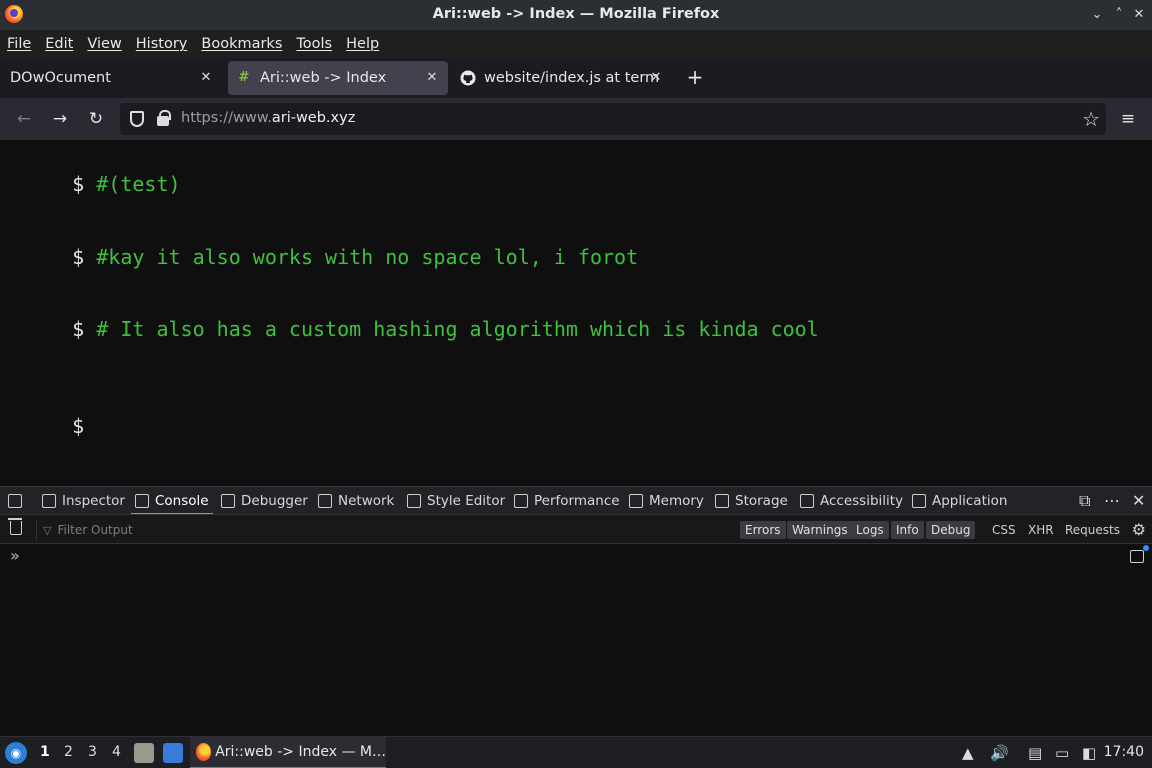 This screenshot has height=768, width=1152. Describe the element at coordinates (49, 501) in the screenshot. I see `inspector-icon` at that location.